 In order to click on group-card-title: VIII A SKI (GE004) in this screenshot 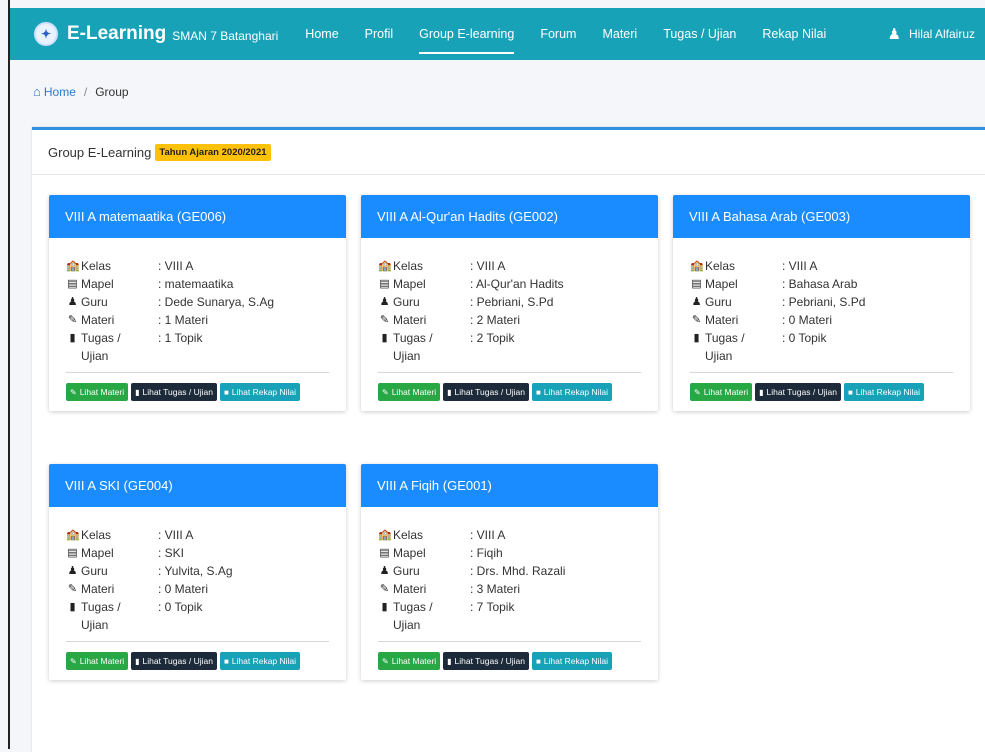, I will do `click(197, 485)`.